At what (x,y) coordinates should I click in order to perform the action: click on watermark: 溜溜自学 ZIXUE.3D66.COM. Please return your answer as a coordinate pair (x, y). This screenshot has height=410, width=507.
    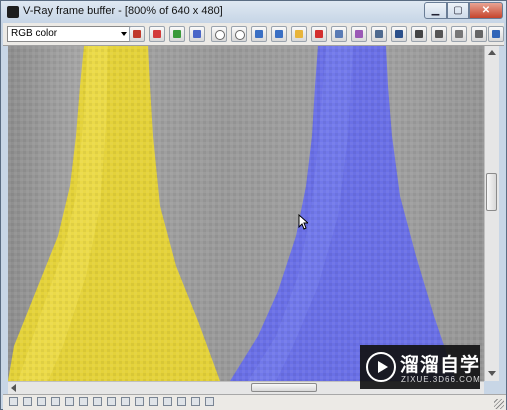
    Looking at the image, I should click on (420, 367).